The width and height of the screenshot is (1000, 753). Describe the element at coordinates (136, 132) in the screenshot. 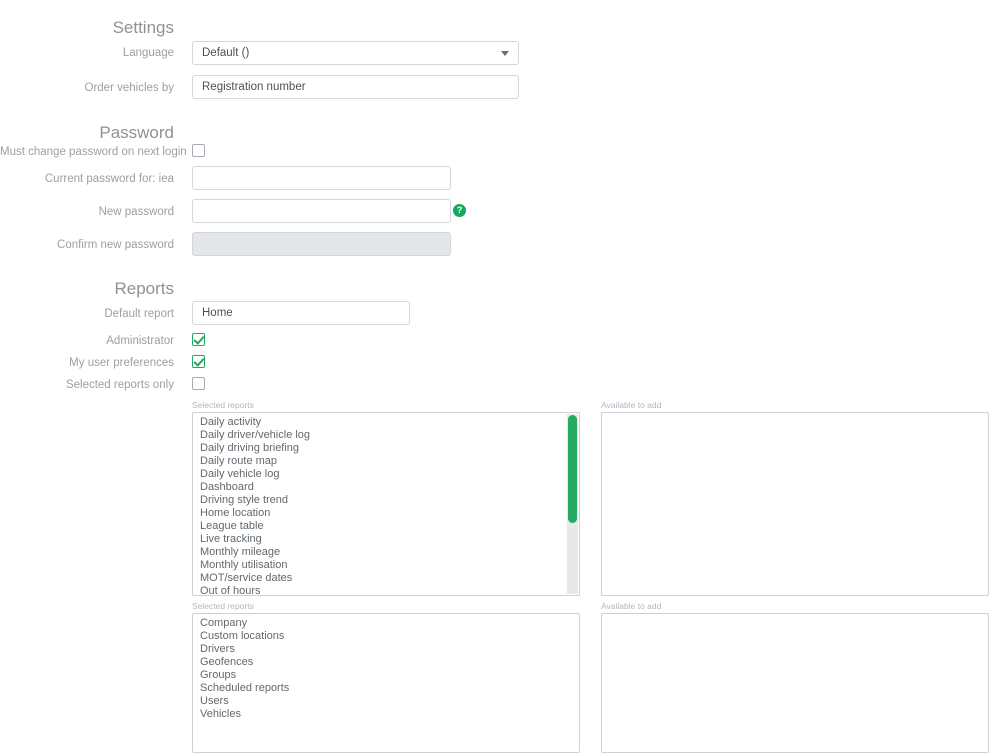

I see `password-section-title: Password` at that location.